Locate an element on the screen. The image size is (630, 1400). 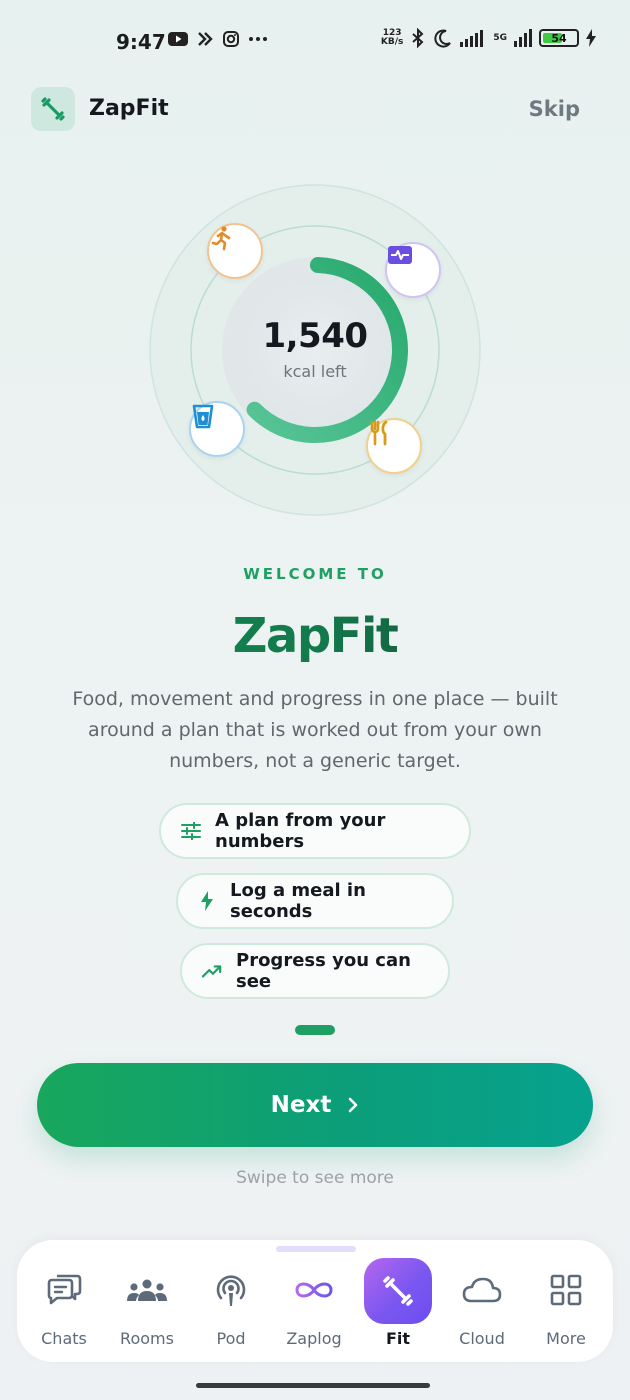
next-button: Next is located at coordinates (315, 1105).